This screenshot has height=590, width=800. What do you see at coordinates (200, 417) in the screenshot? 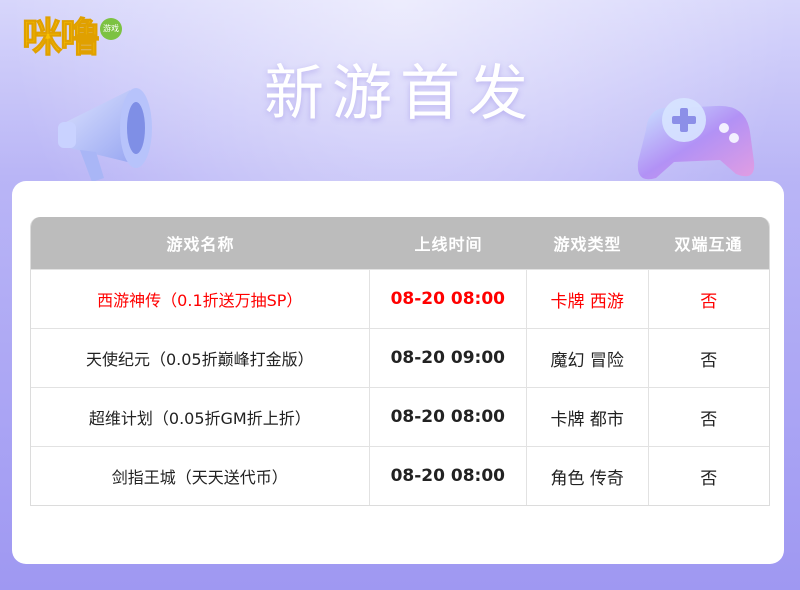
I see `game-name-cell: 超维计划（0.05折GM折上折）` at bounding box center [200, 417].